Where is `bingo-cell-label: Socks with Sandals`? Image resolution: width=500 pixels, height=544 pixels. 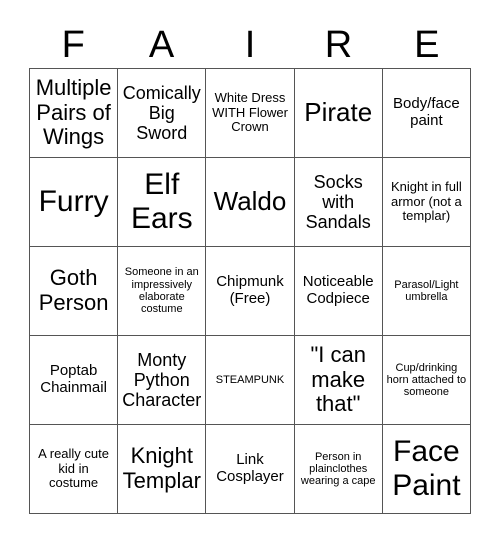
bingo-cell-label: Socks with Sandals is located at coordinates (338, 202).